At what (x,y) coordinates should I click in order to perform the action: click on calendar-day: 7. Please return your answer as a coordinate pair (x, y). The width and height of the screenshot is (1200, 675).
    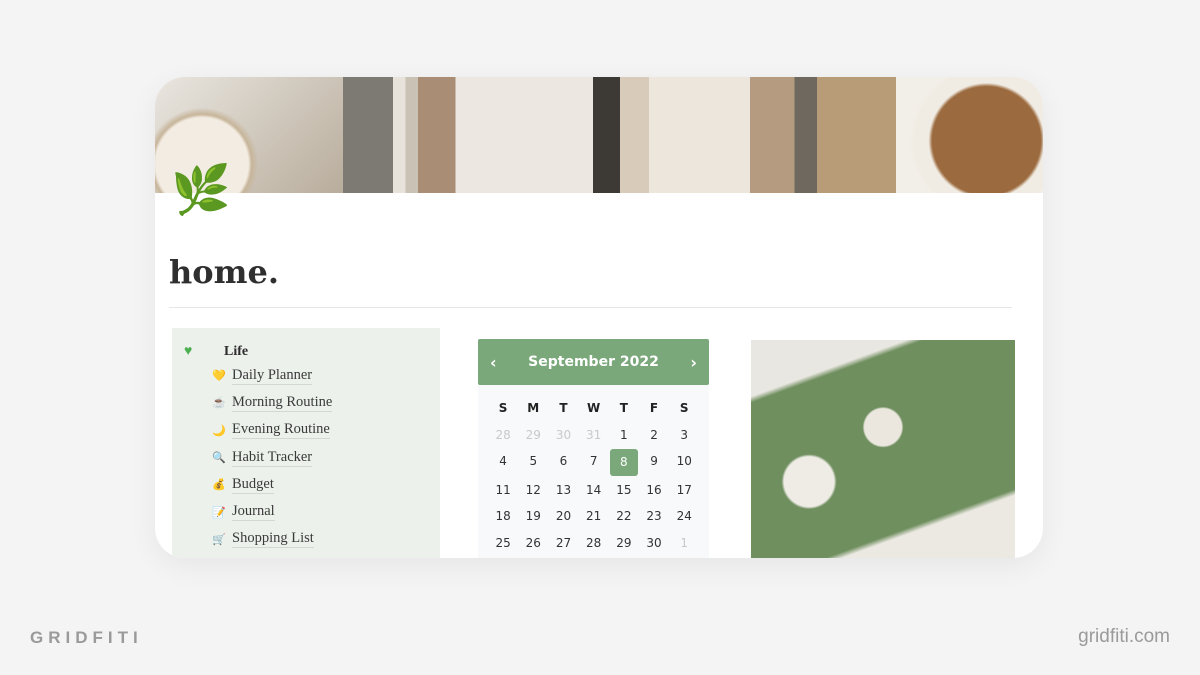
    Looking at the image, I should click on (594, 461).